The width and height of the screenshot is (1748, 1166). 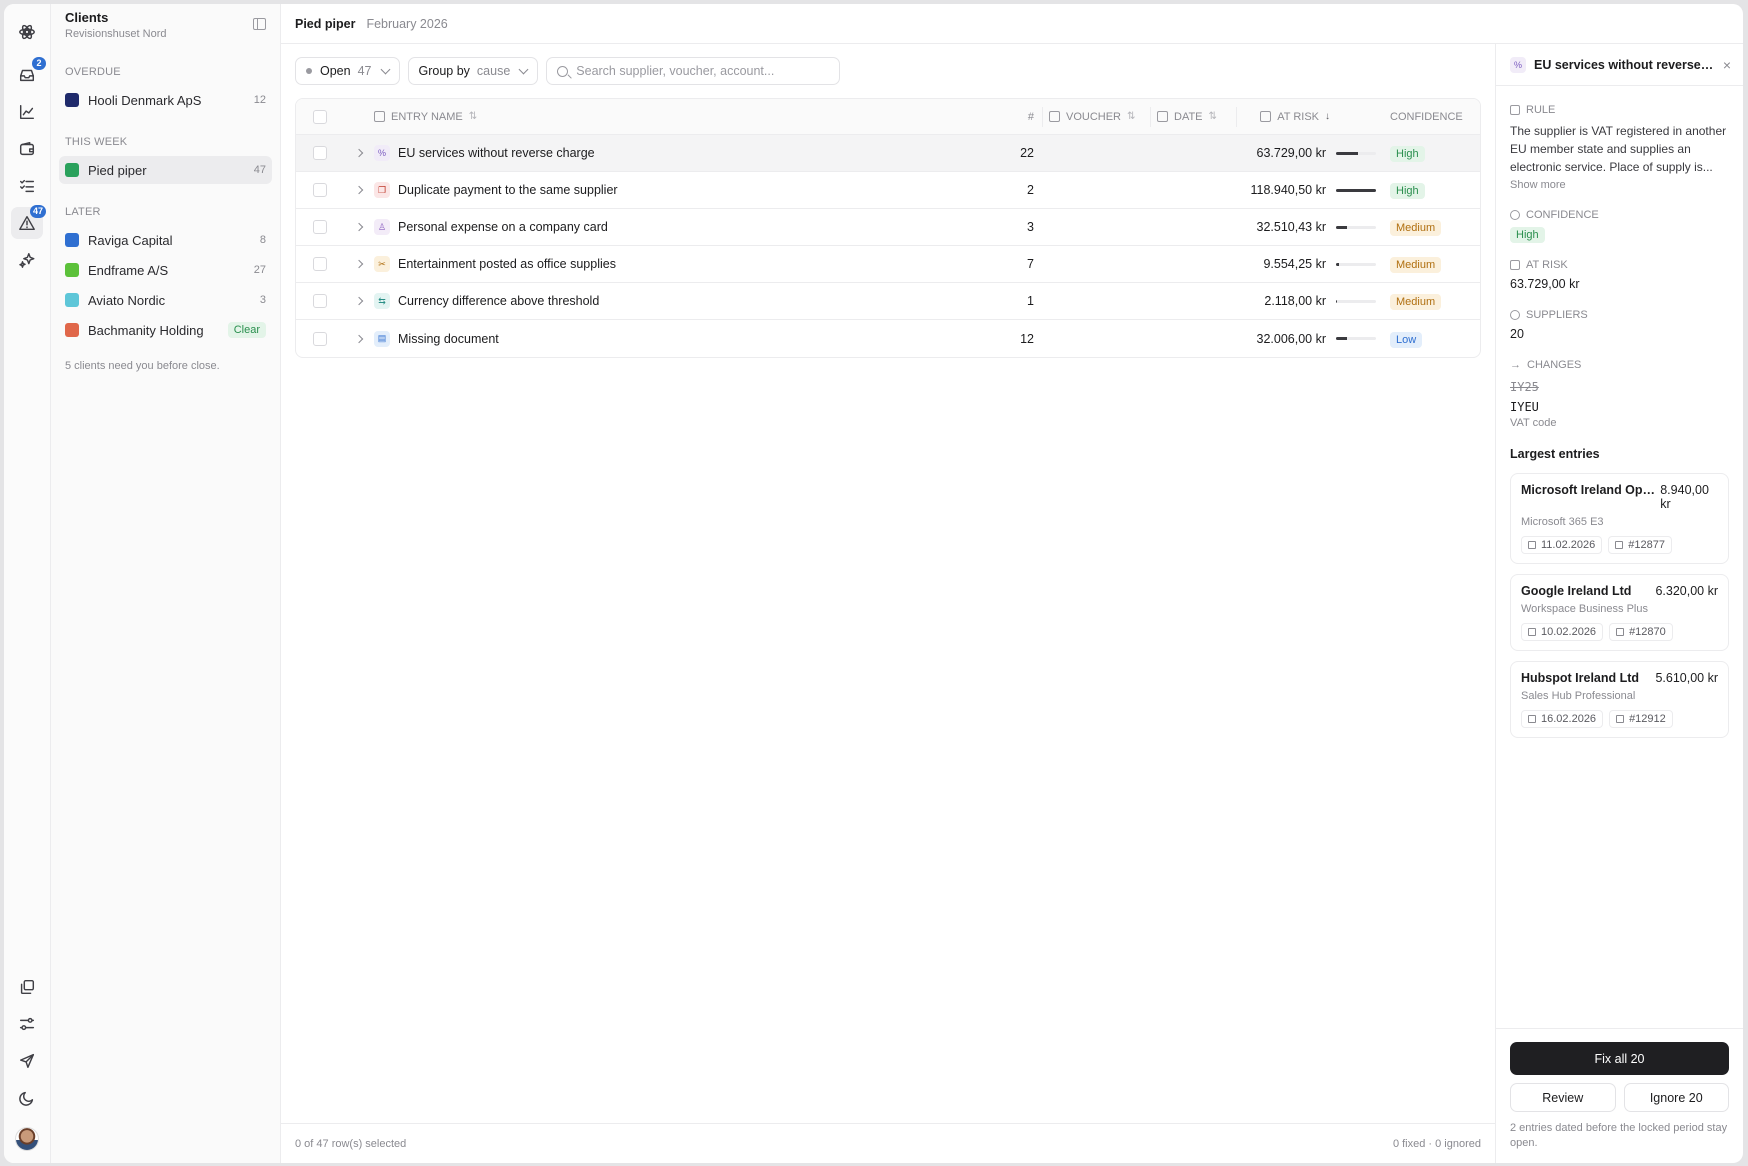 What do you see at coordinates (27, 32) in the screenshot?
I see `logo-icon` at bounding box center [27, 32].